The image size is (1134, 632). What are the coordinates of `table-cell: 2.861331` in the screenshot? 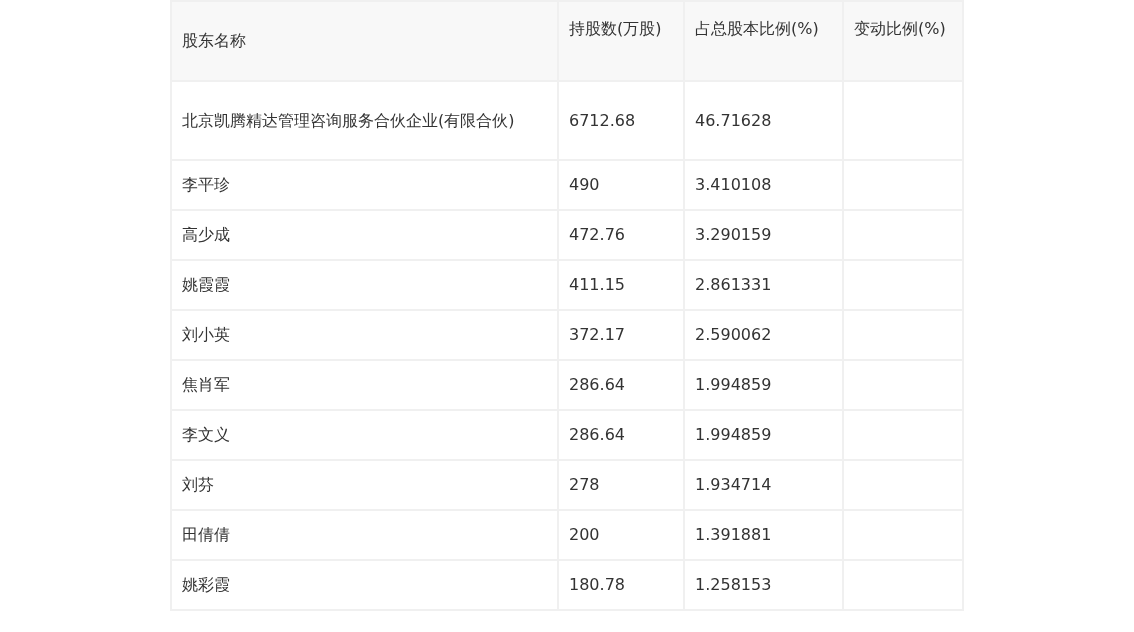 It's located at (763, 285).